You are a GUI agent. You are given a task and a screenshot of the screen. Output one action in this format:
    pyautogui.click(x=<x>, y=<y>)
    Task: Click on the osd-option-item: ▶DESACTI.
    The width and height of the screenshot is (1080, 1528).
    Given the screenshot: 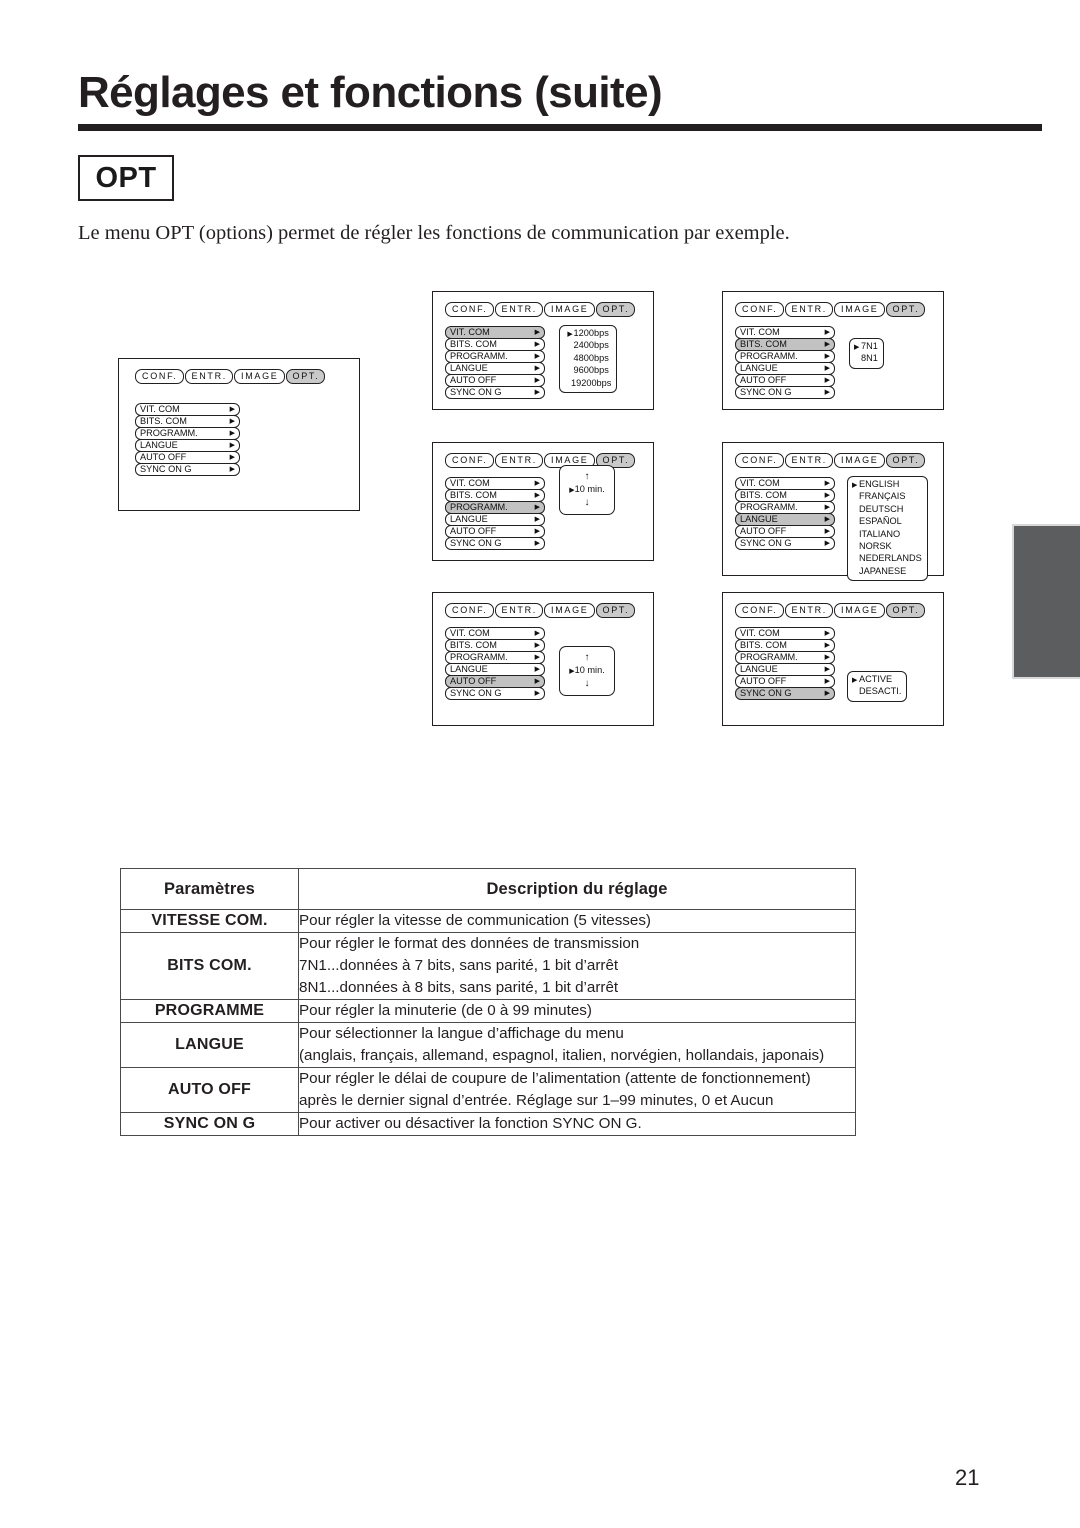 What is the action you would take?
    pyautogui.click(x=876, y=692)
    